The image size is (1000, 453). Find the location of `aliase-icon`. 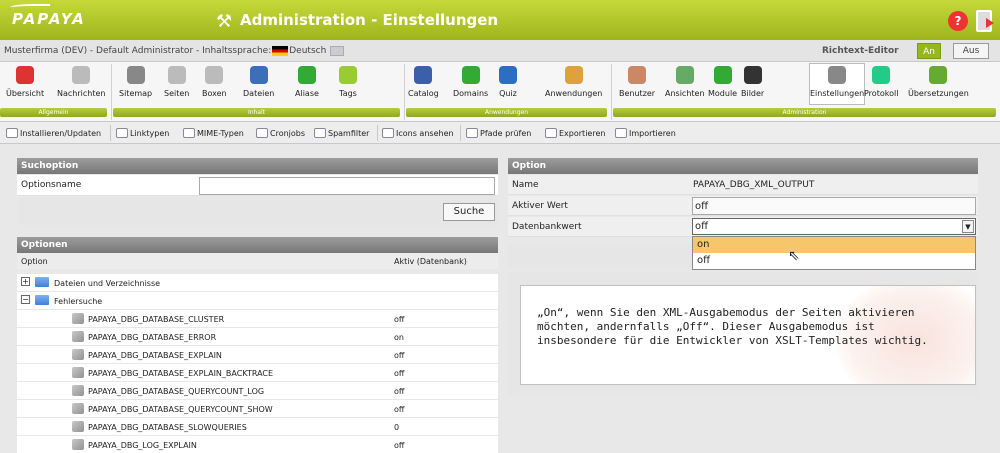

aliase-icon is located at coordinates (306, 75).